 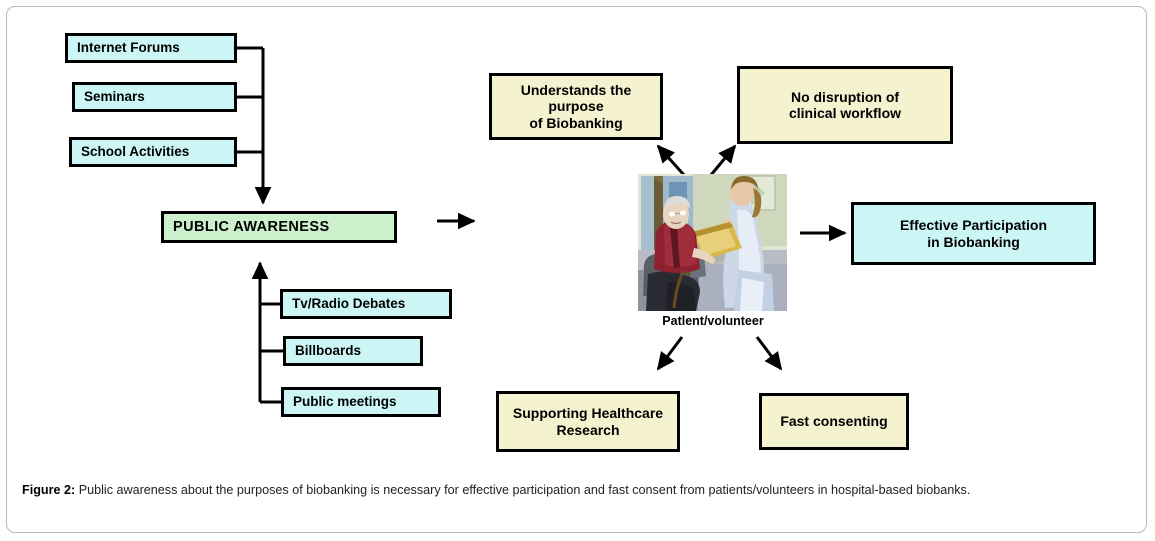 I want to click on node-public-awareness-label: PUBLIC AWARENESS, so click(x=251, y=226).